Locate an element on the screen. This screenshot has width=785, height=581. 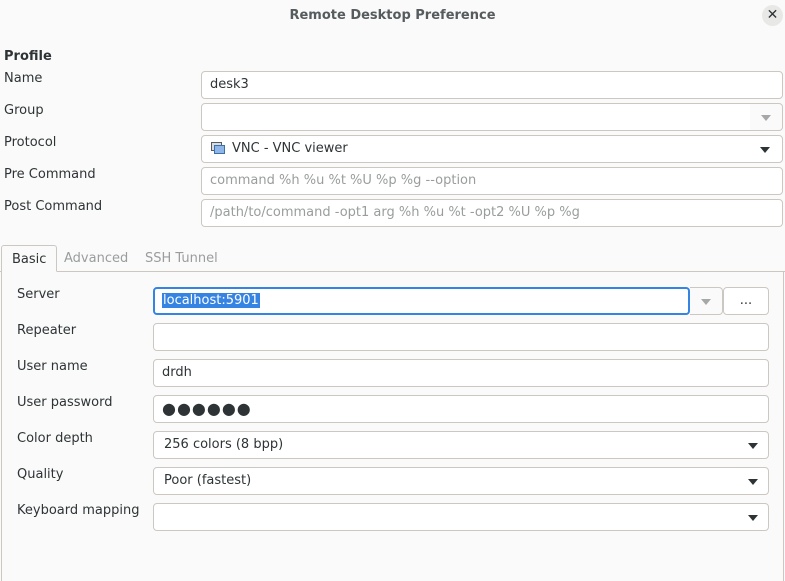
password-label: User password is located at coordinates (65, 402).